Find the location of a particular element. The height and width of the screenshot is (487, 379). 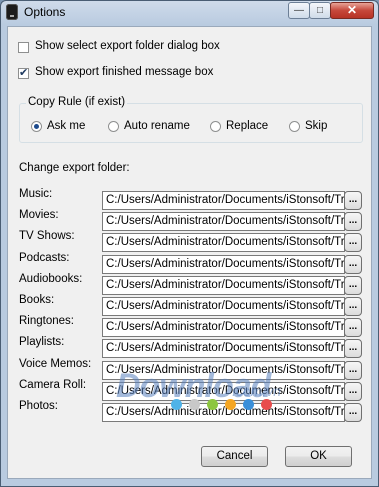

select-folder-dialog-checkbox is located at coordinates (23, 47).